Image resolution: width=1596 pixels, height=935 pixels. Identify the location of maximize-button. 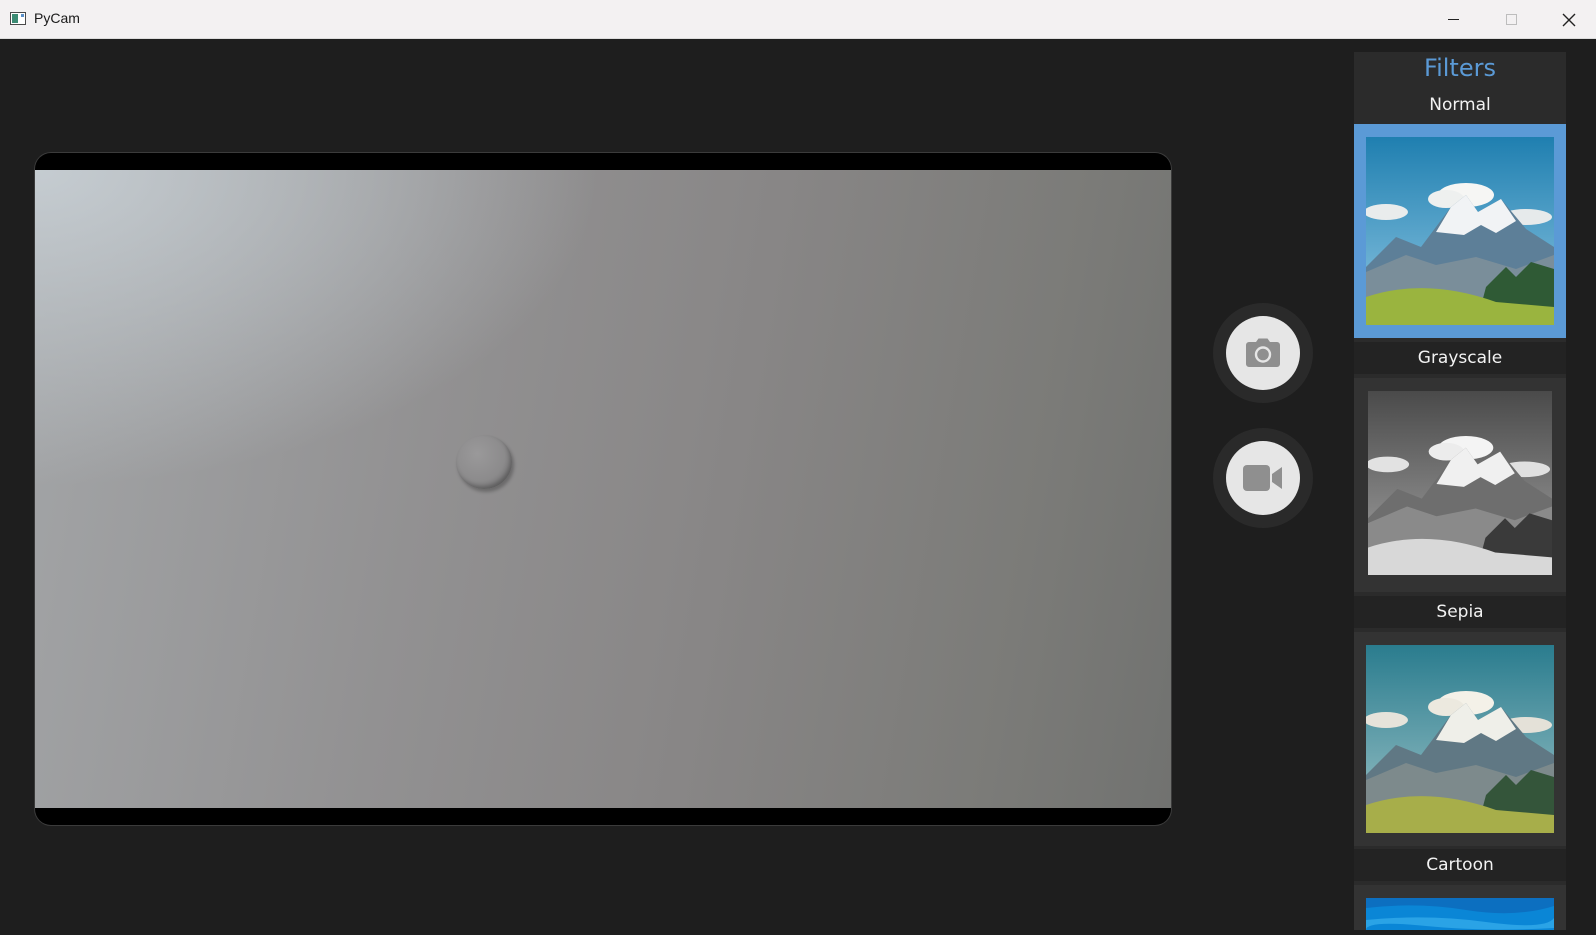
(1511, 19).